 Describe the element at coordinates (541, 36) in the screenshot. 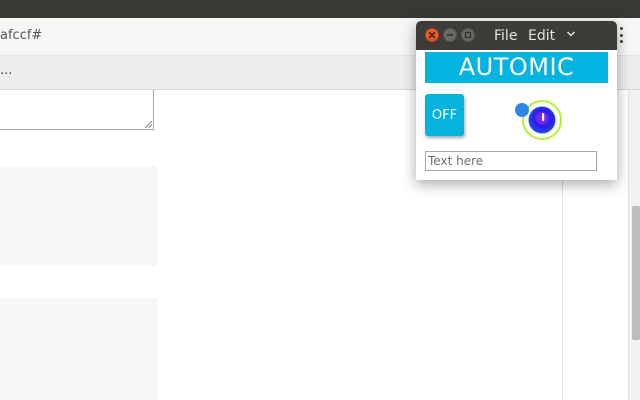

I see `menu-edit: Edit` at that location.